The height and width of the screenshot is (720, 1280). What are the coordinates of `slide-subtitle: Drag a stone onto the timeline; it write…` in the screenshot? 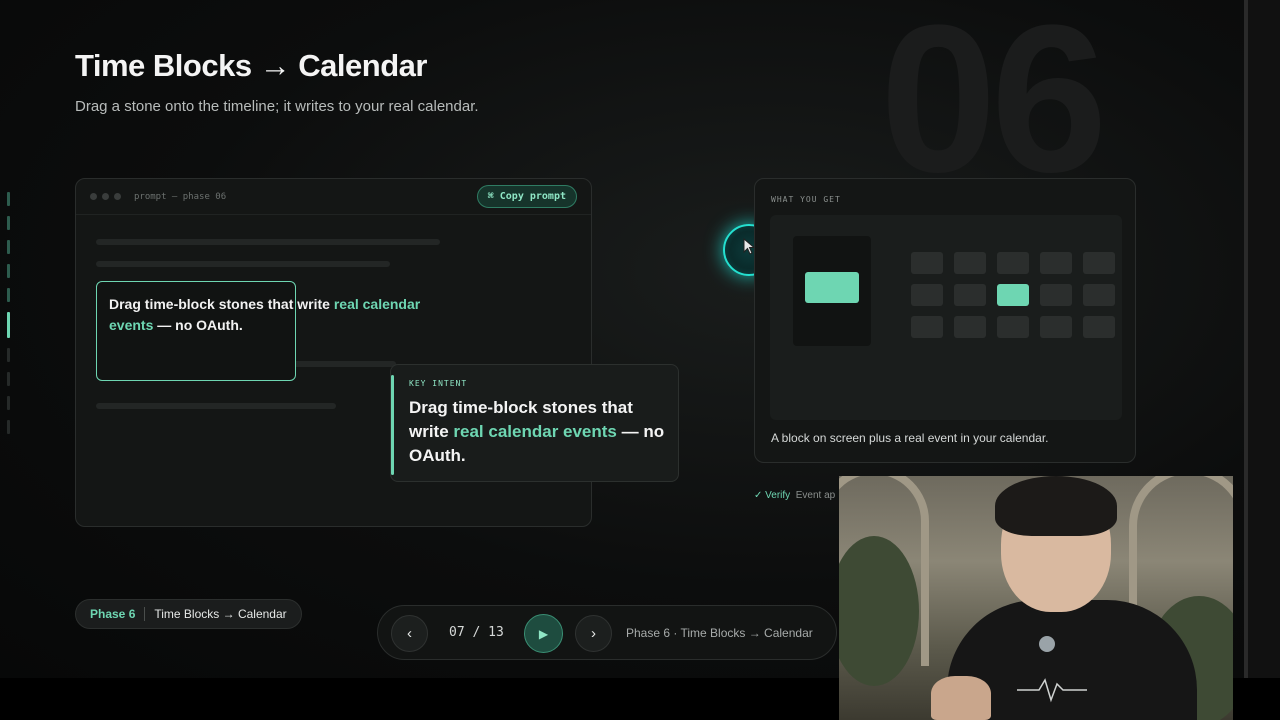 It's located at (277, 106).